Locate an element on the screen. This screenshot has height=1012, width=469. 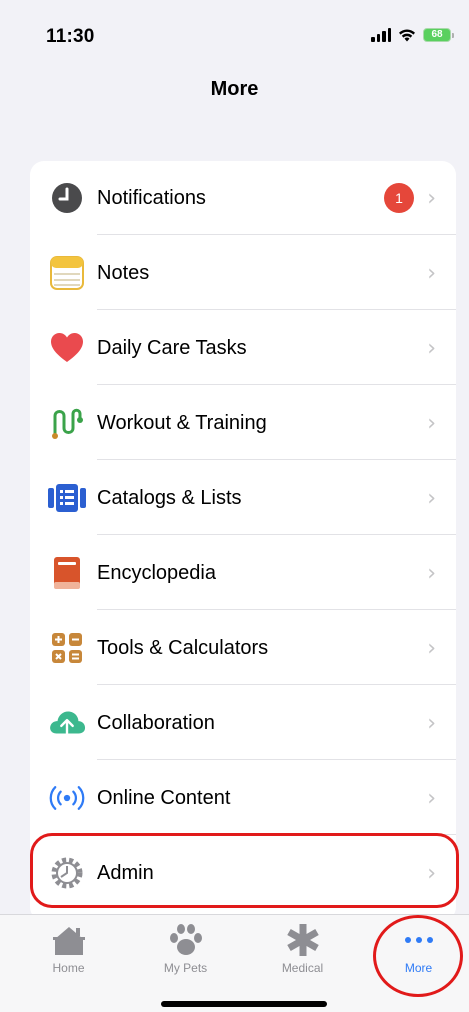
menu-item-label: Notes is located at coordinates (123, 272).